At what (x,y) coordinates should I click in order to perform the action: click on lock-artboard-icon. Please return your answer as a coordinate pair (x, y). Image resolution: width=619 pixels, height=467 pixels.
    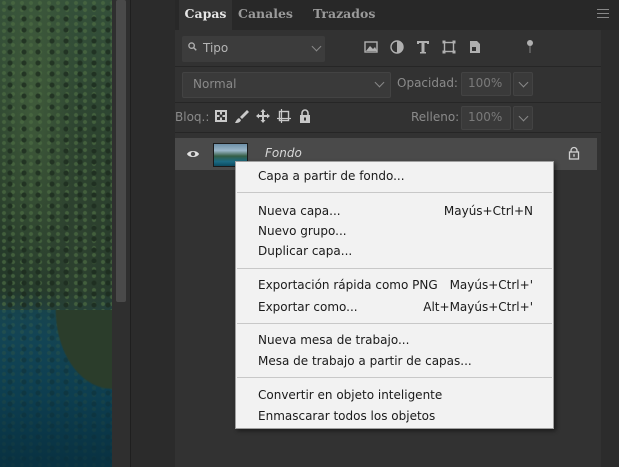
    Looking at the image, I should click on (284, 116).